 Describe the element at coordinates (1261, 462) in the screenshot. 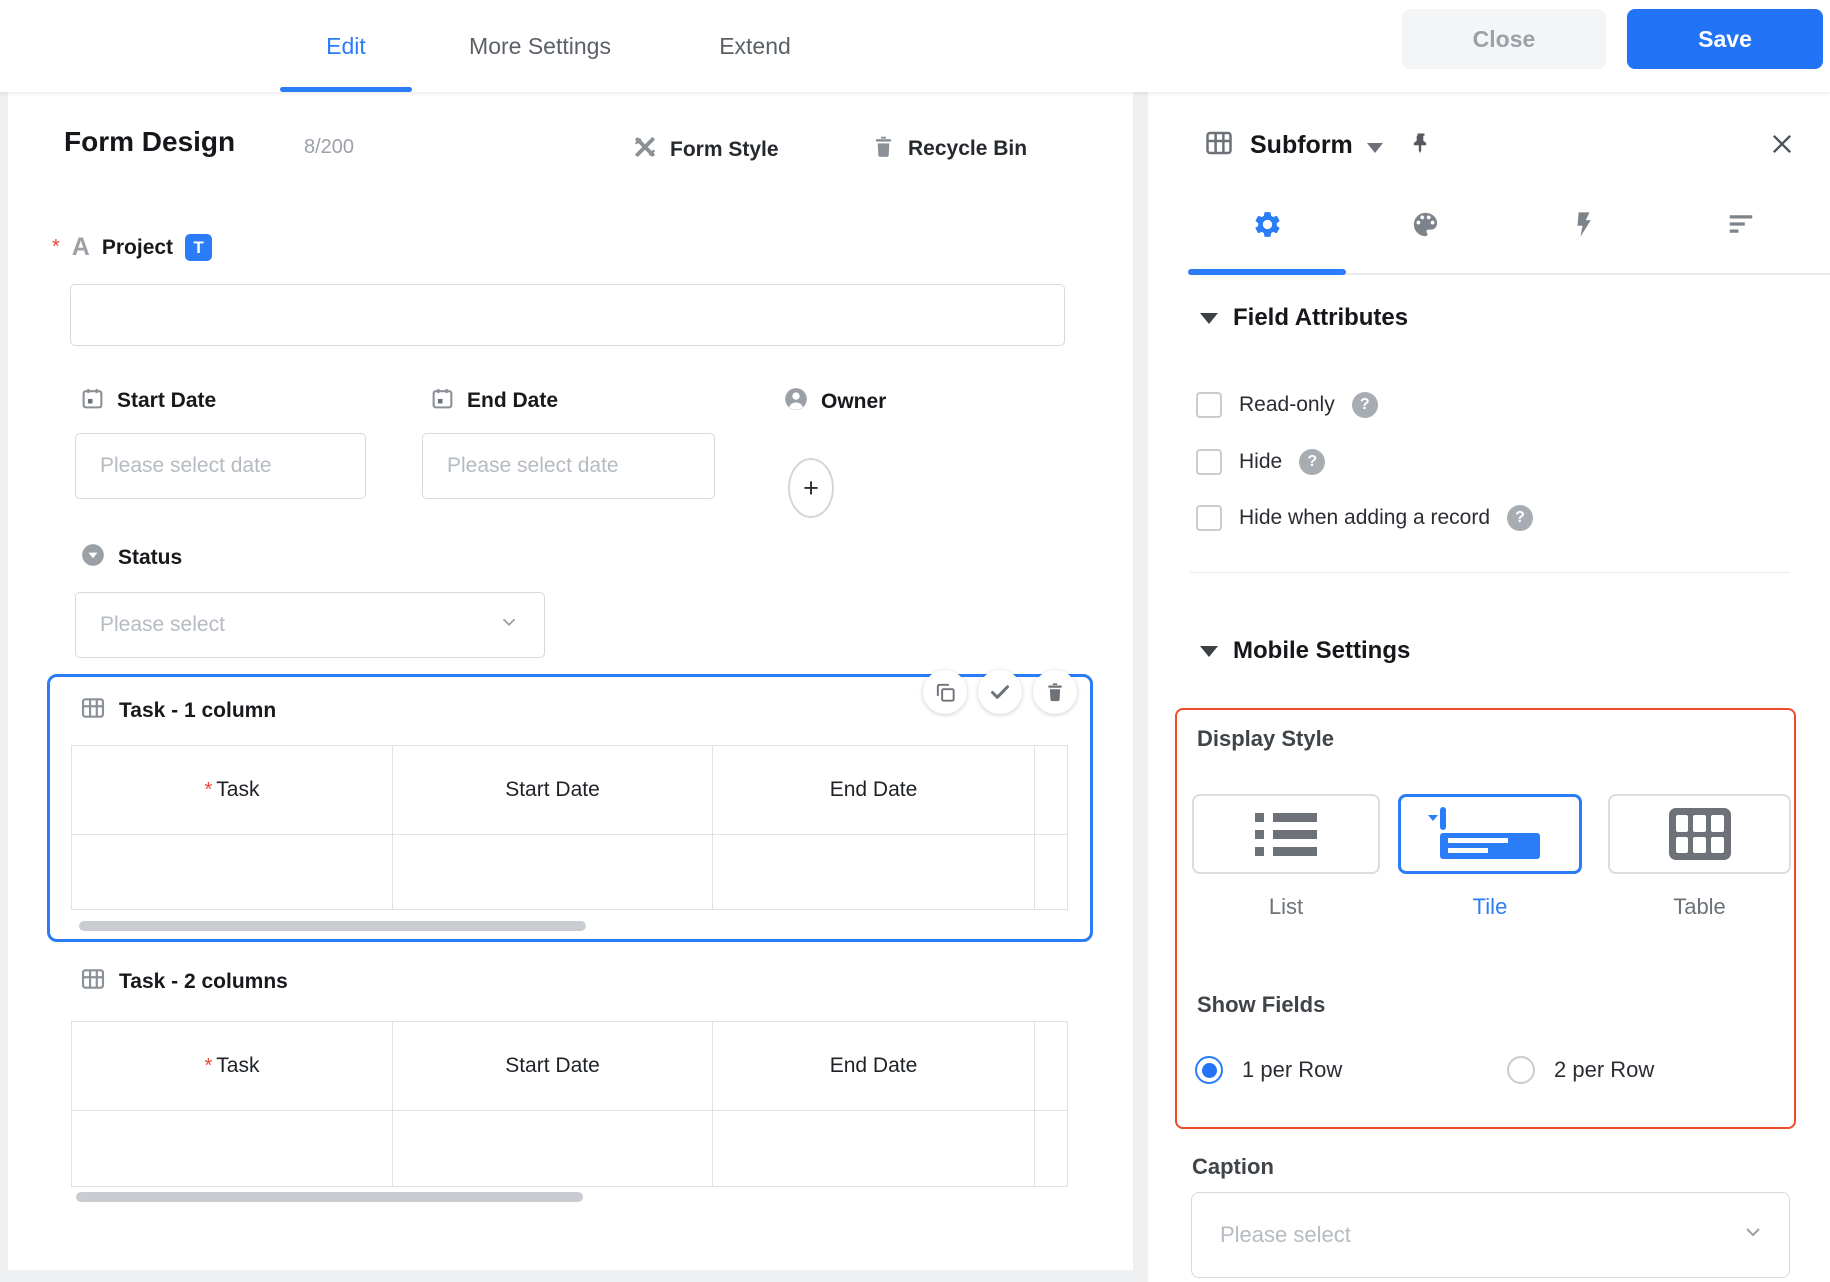

I see `checkbox-hide: Hide ?` at that location.